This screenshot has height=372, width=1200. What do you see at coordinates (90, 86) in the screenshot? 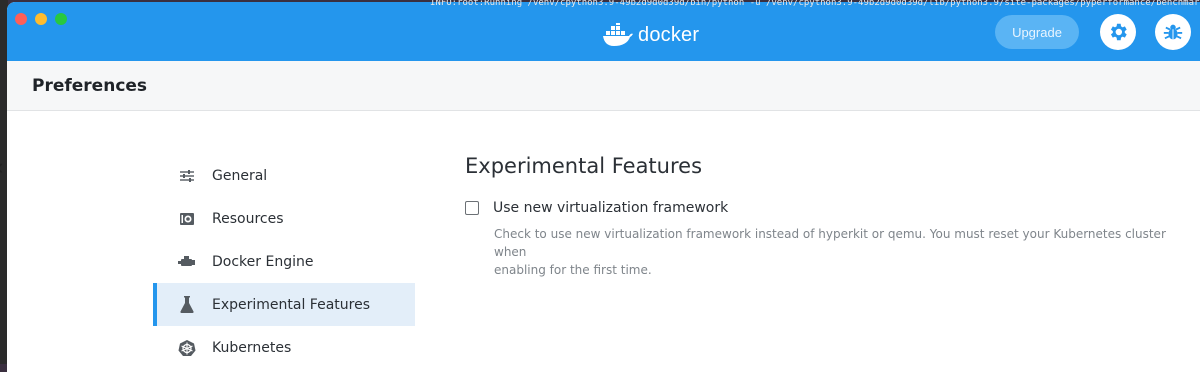
I see `page-title: Preferences` at bounding box center [90, 86].